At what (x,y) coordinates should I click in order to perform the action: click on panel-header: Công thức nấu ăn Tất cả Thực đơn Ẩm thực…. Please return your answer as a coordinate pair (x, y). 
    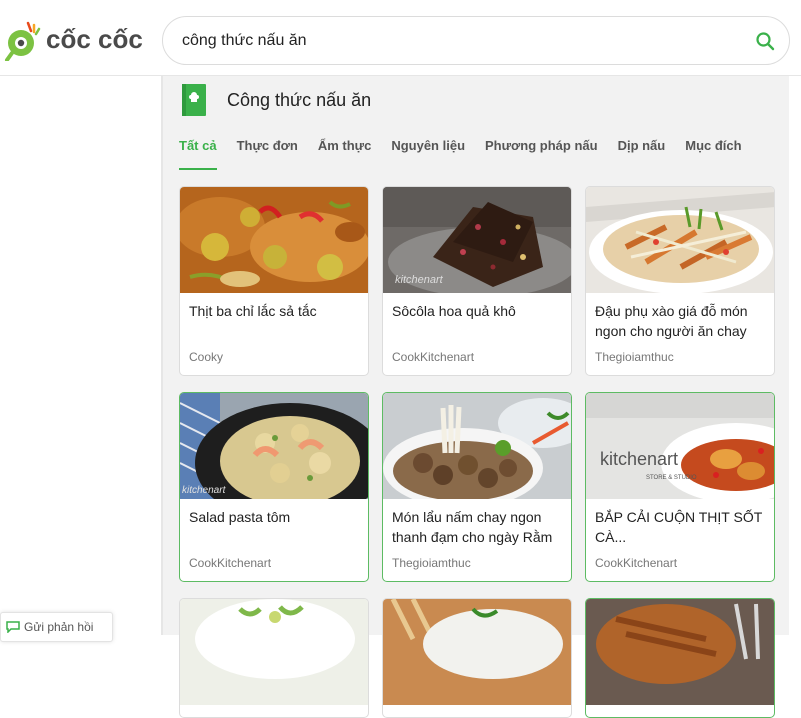
    Looking at the image, I should click on (476, 123).